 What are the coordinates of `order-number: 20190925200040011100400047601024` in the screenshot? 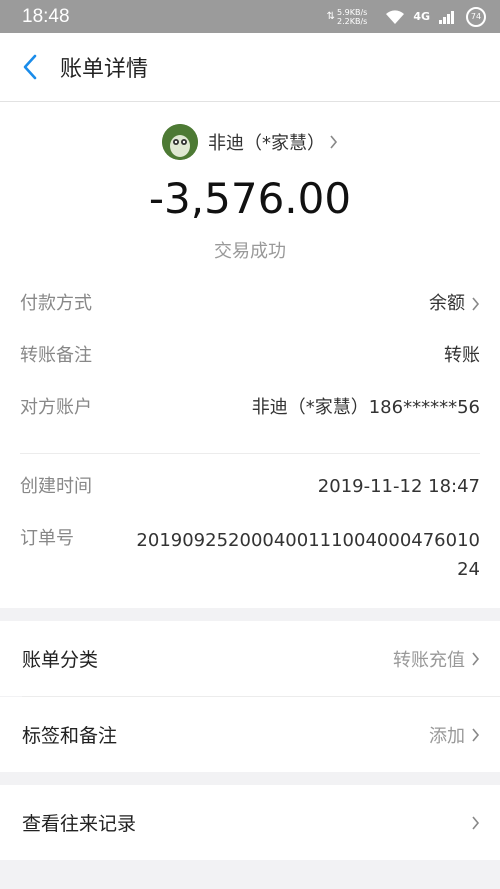 It's located at (308, 555).